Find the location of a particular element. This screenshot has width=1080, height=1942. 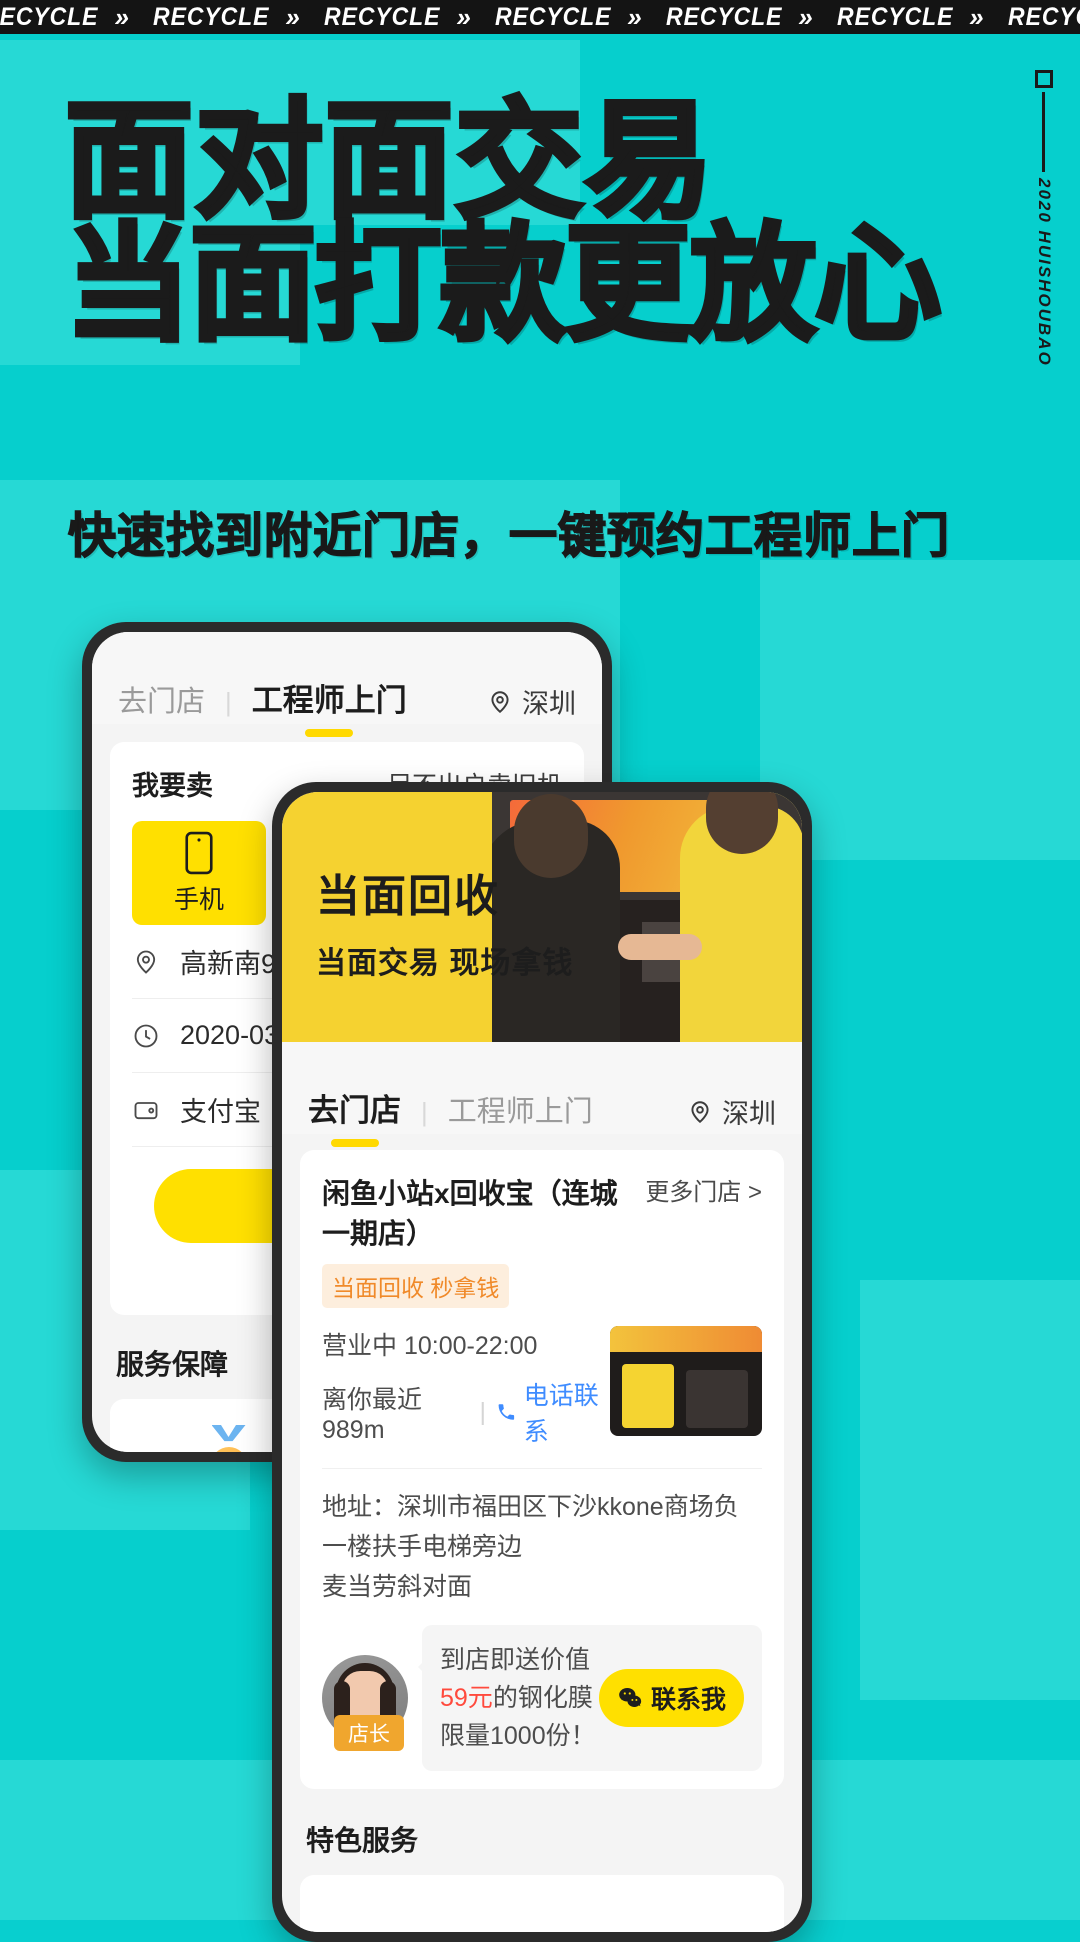

feature-section-title: 特色服务 is located at coordinates (362, 1840).